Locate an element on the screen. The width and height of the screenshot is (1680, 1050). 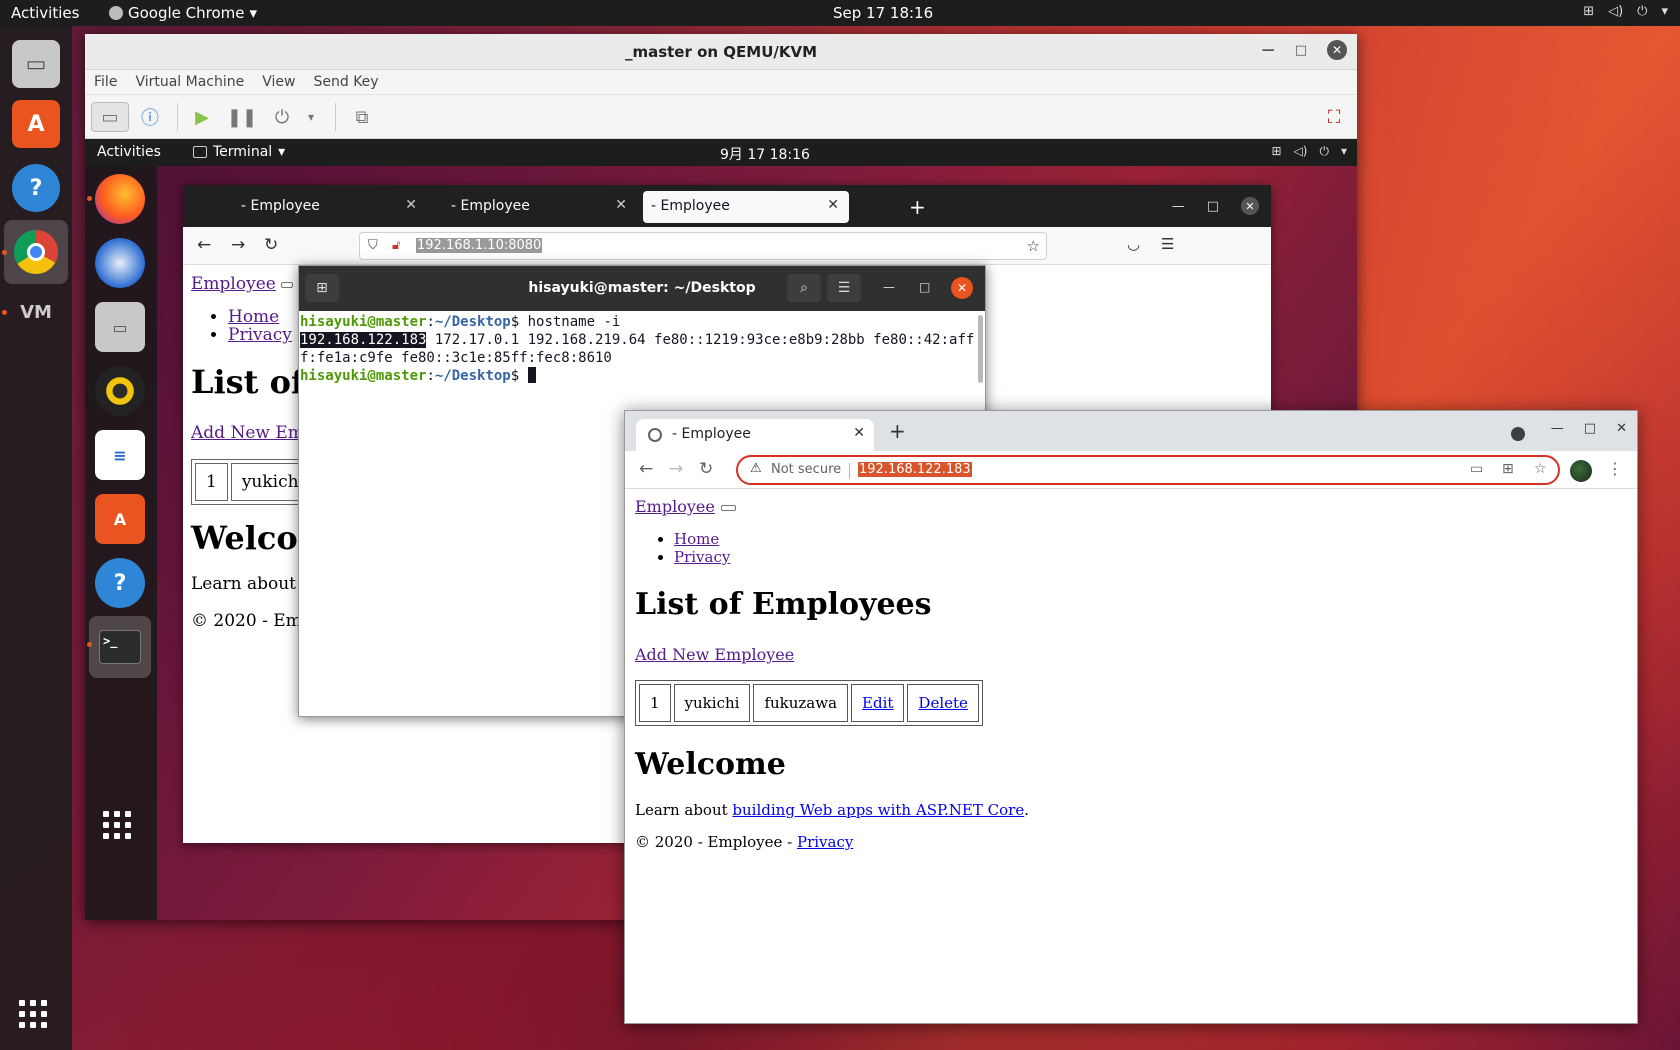
firefox-tab-active: - Employee ✕ is located at coordinates (746, 207).